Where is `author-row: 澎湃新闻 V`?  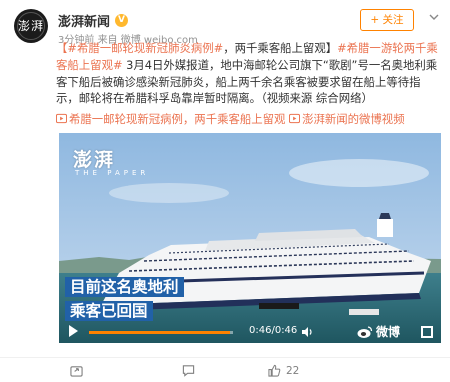 author-row: 澎湃新闻 V is located at coordinates (93, 20).